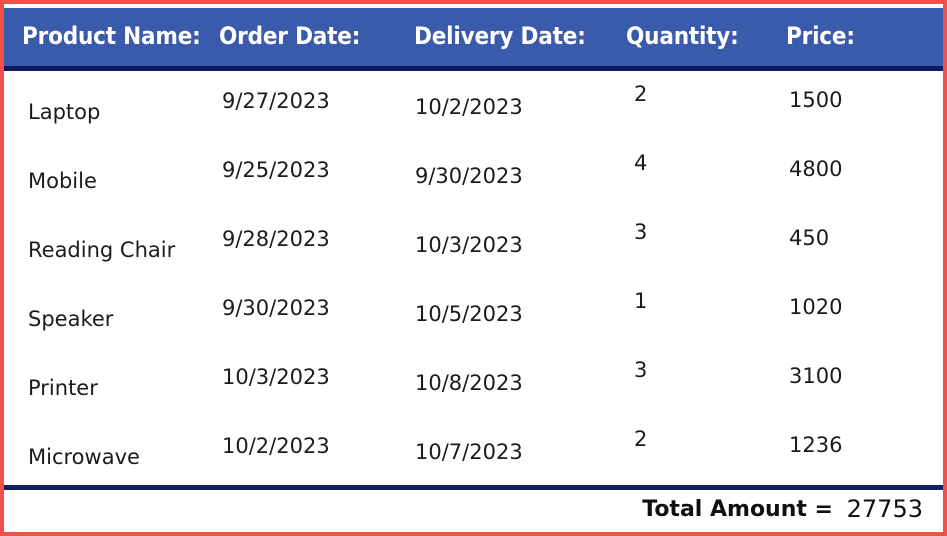 This screenshot has height=536, width=947. What do you see at coordinates (102, 250) in the screenshot?
I see `cell-product-name: Reading Chair` at bounding box center [102, 250].